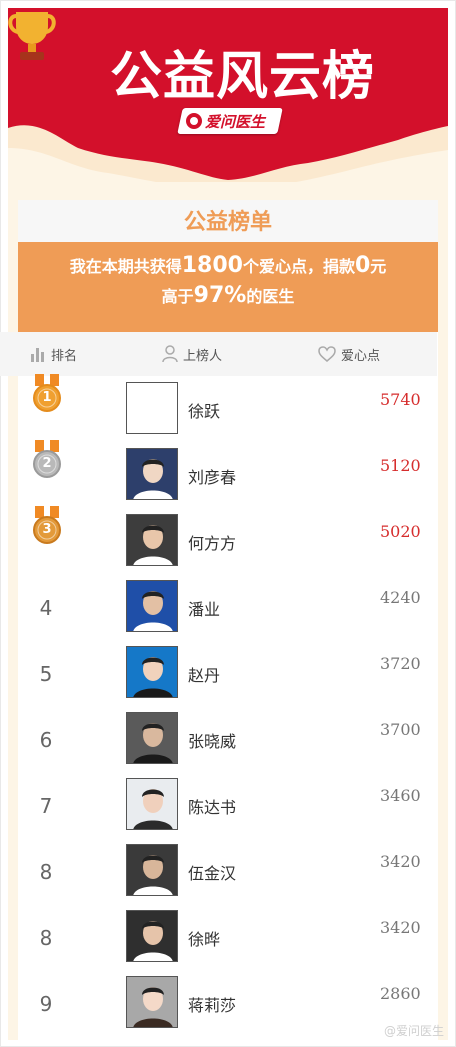 The width and height of the screenshot is (456, 1047). Describe the element at coordinates (400, 993) in the screenshot. I see `love-points: 2860` at that location.